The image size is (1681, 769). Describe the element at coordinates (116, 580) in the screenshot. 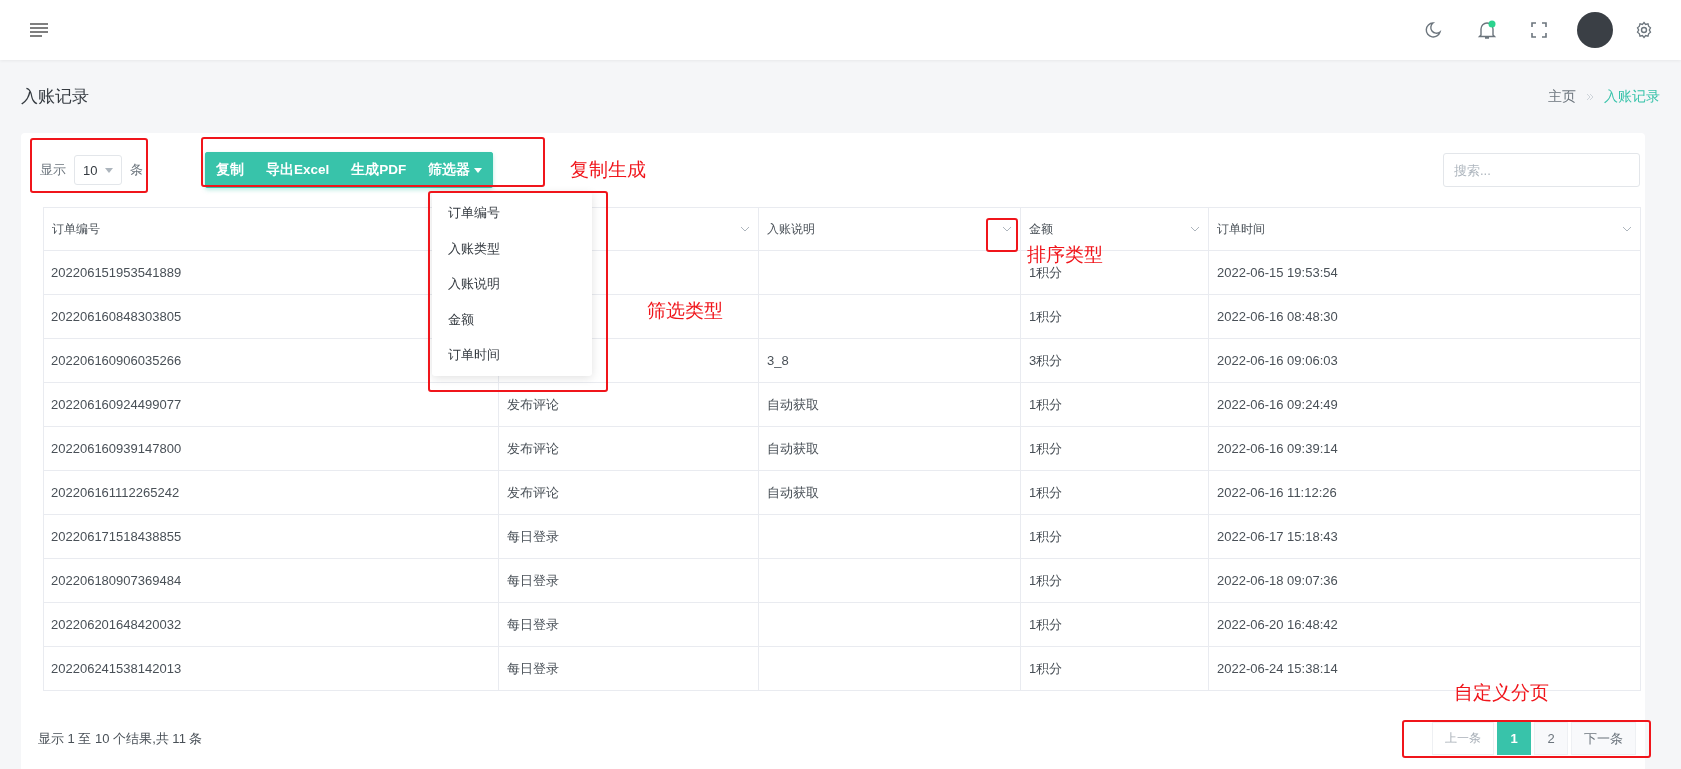

I see `table-cell: 202206180907369484` at that location.